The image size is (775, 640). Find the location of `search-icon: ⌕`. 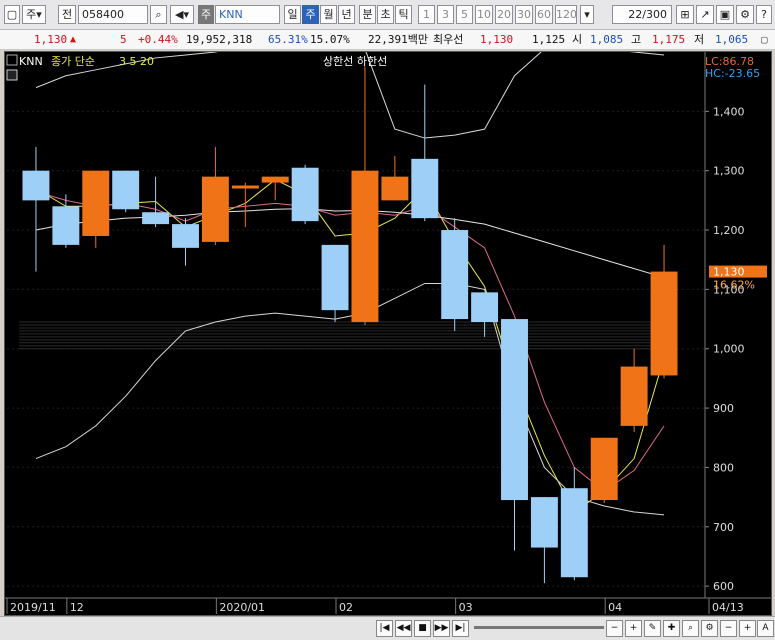

search-icon: ⌕ is located at coordinates (158, 14).